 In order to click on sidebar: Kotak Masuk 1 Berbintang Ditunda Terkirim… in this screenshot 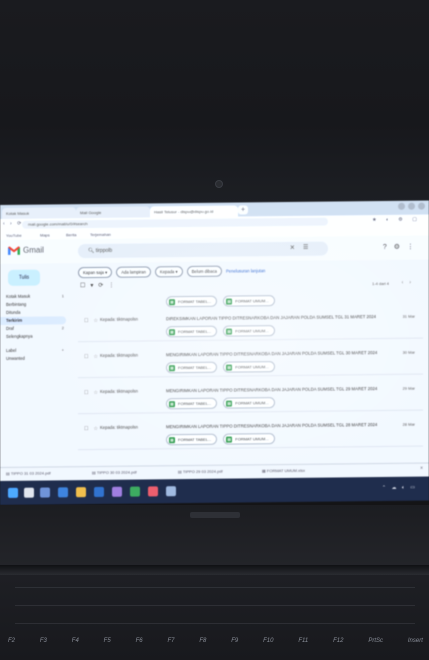, I will do `click(36, 327)`.